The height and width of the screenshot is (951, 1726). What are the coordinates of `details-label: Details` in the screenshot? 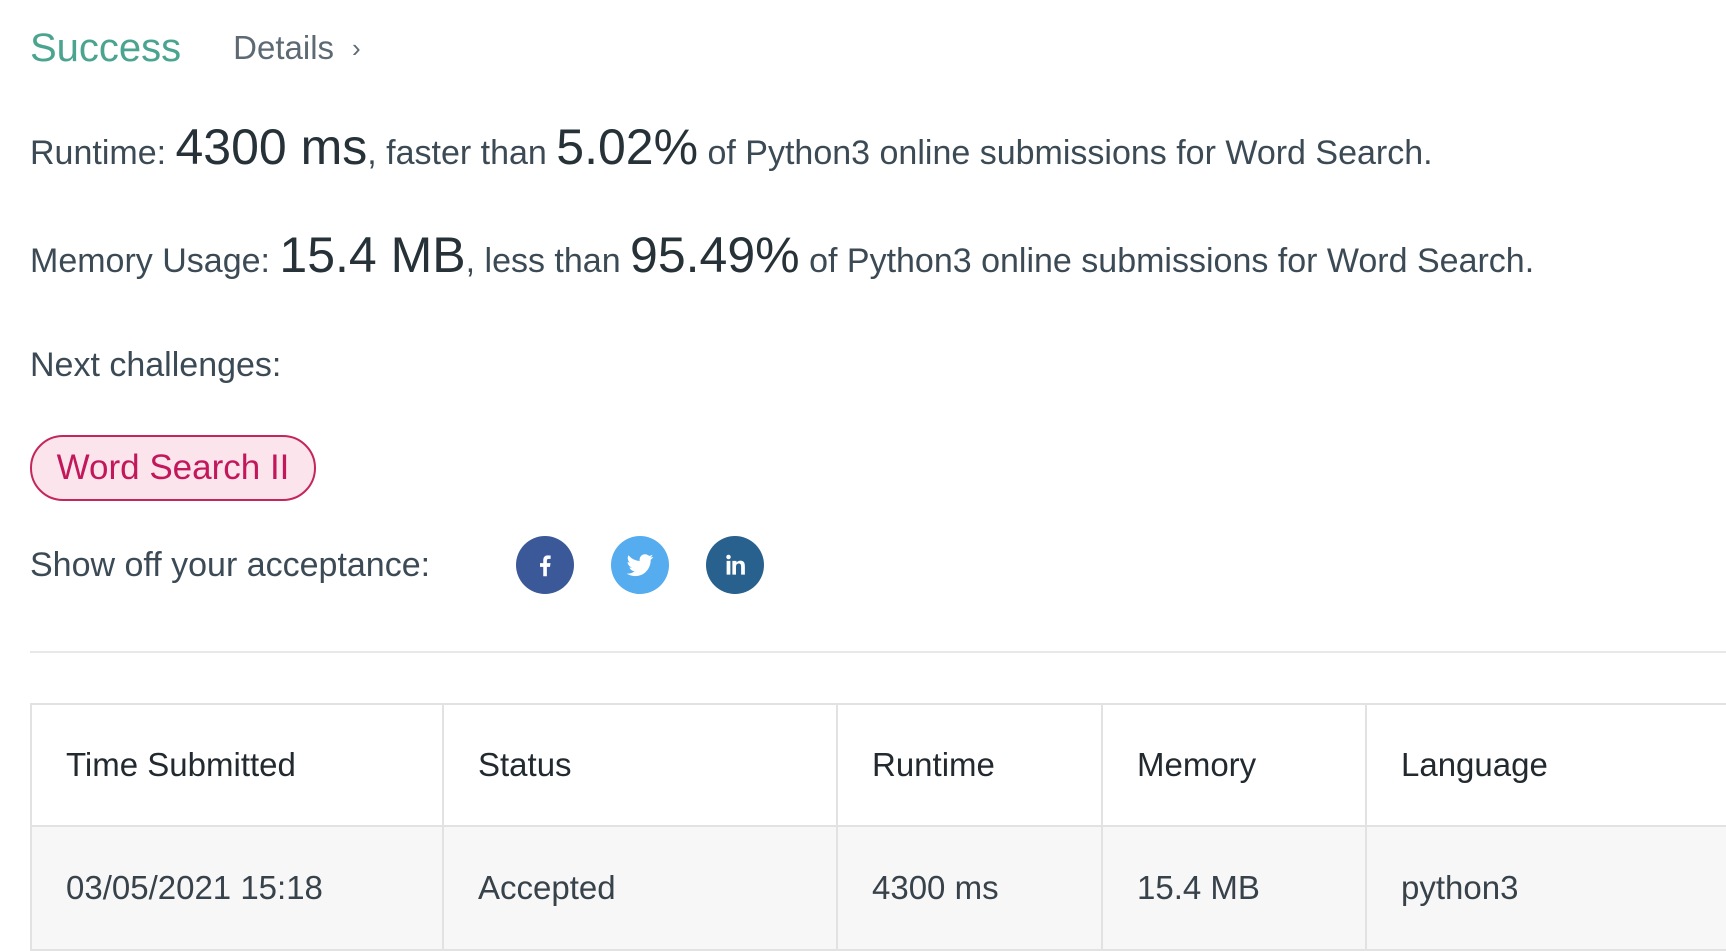 It's located at (284, 47).